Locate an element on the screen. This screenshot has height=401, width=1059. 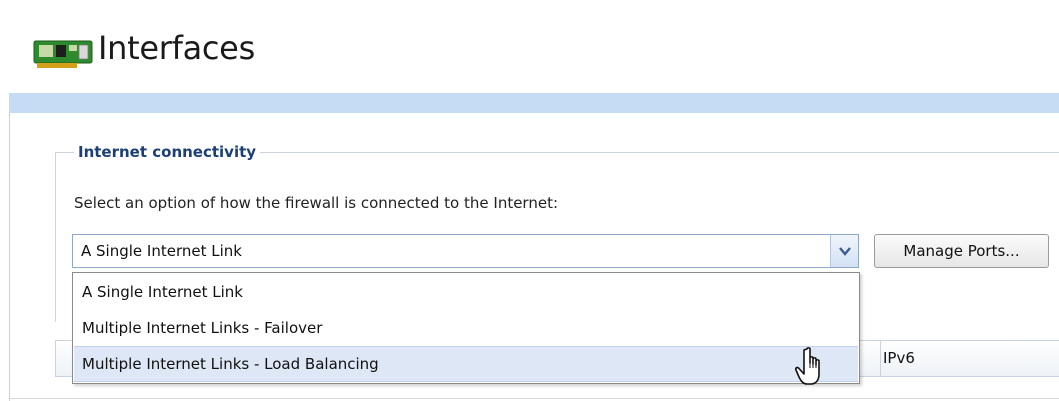
chevron-down-icon is located at coordinates (845, 251).